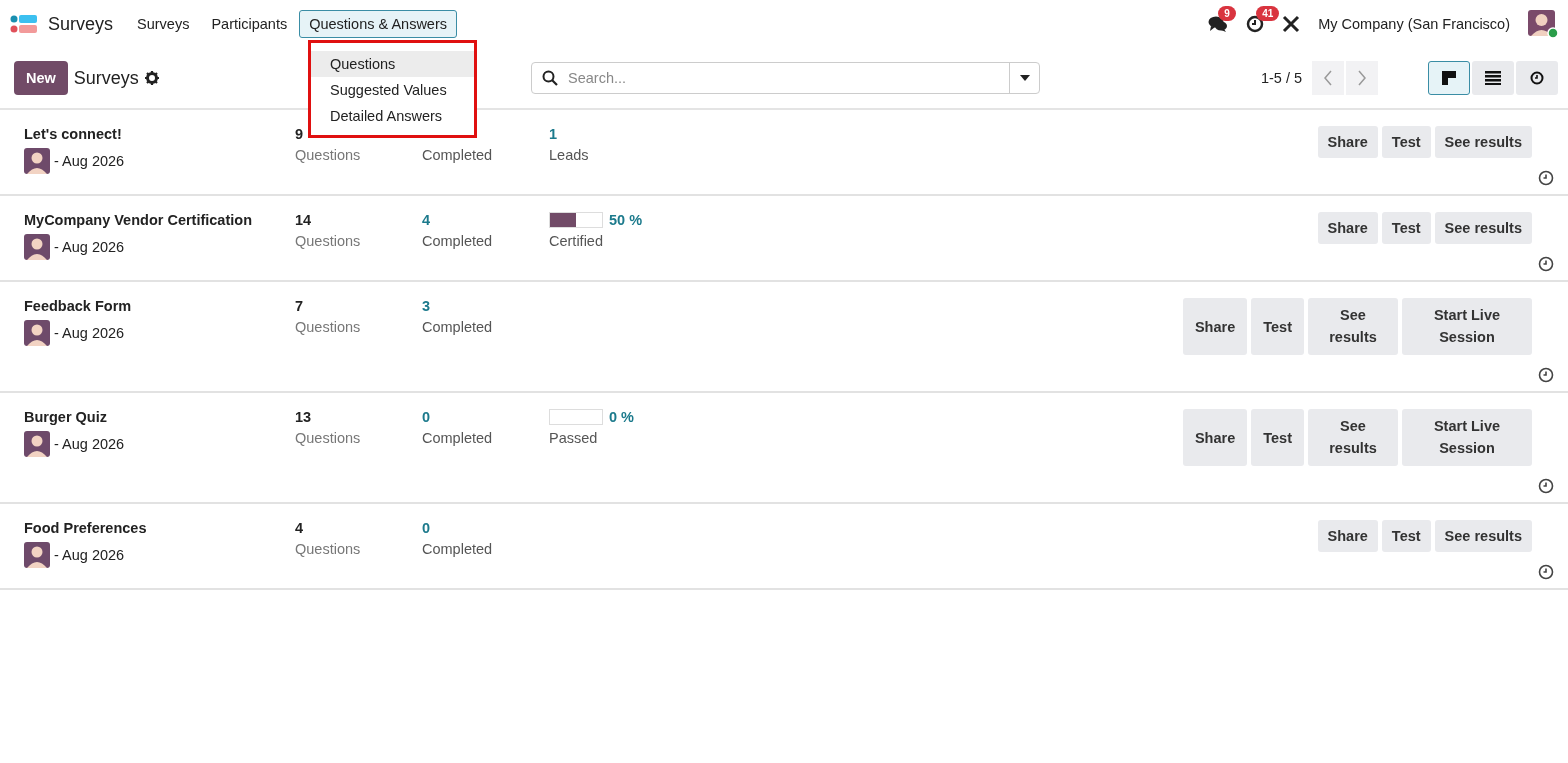  I want to click on survey-title: Feedback Form, so click(78, 306).